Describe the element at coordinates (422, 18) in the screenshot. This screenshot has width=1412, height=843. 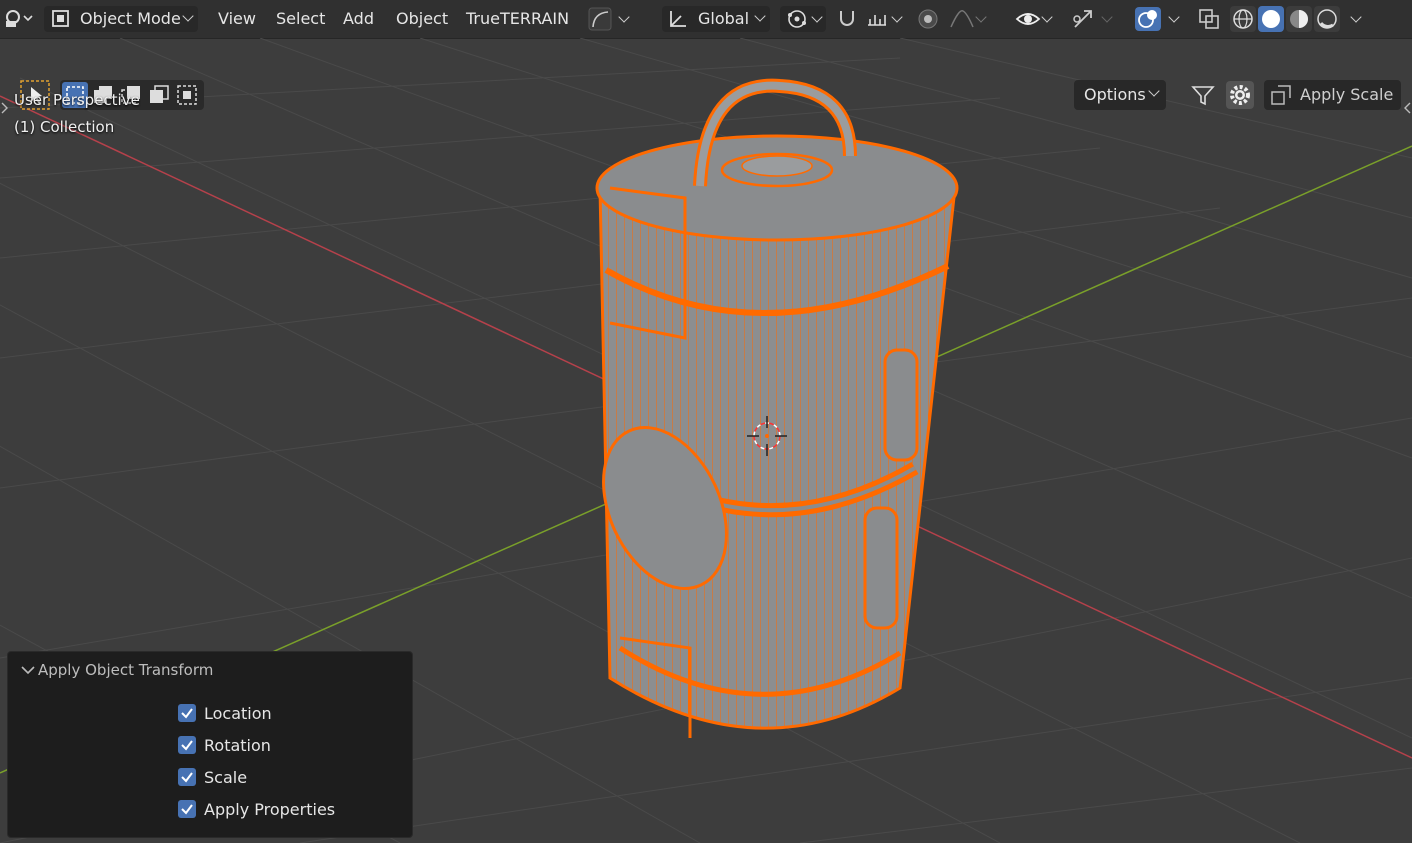
I see `menu-object: Object` at that location.